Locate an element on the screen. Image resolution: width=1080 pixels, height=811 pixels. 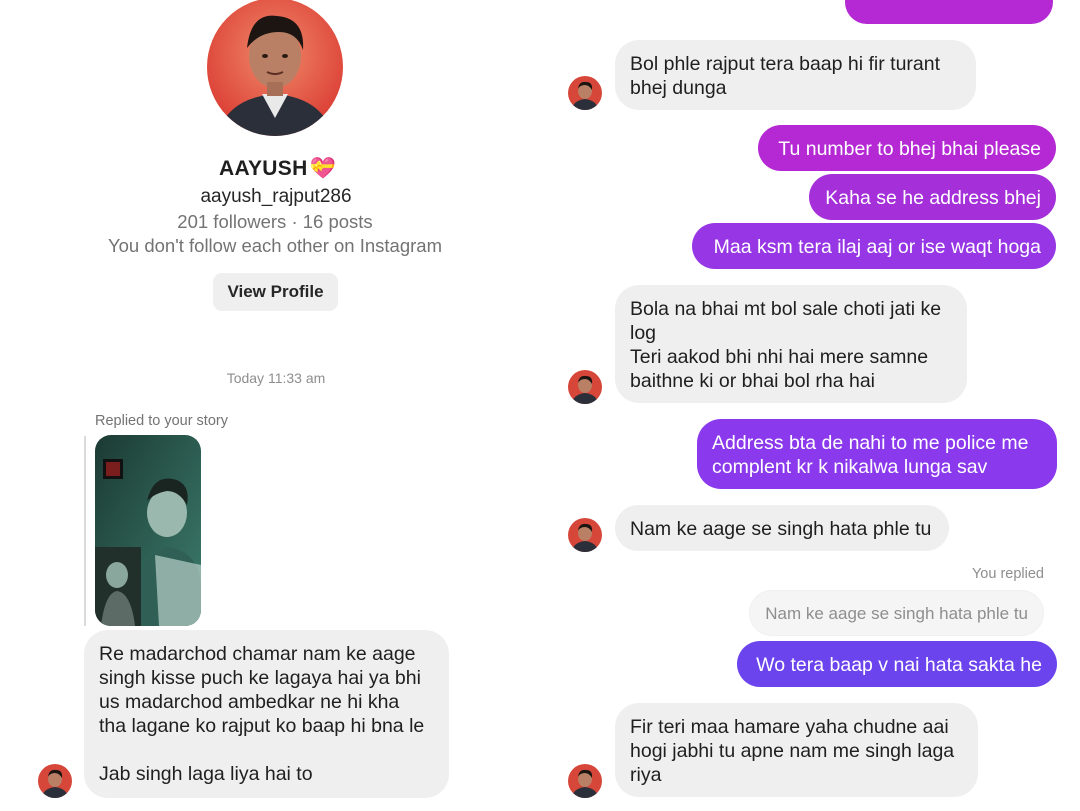
profile-stats: 201 followers · 16 posts is located at coordinates (275, 221).